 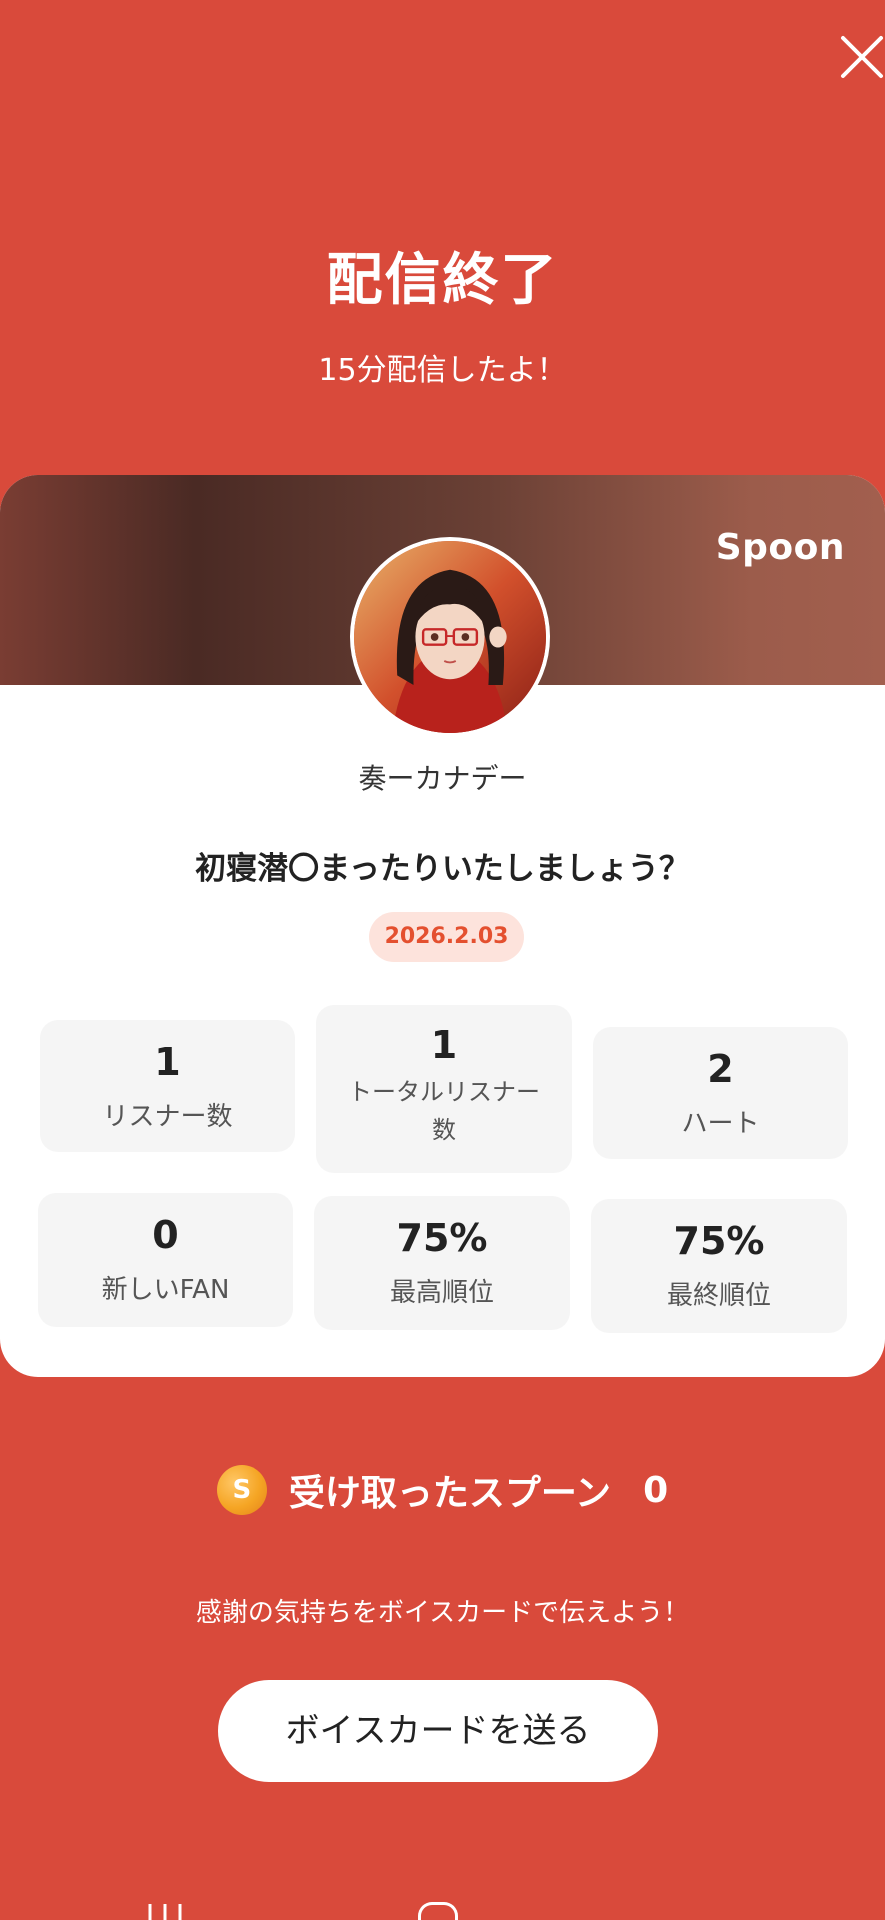 I want to click on close-button, so click(x=860, y=55).